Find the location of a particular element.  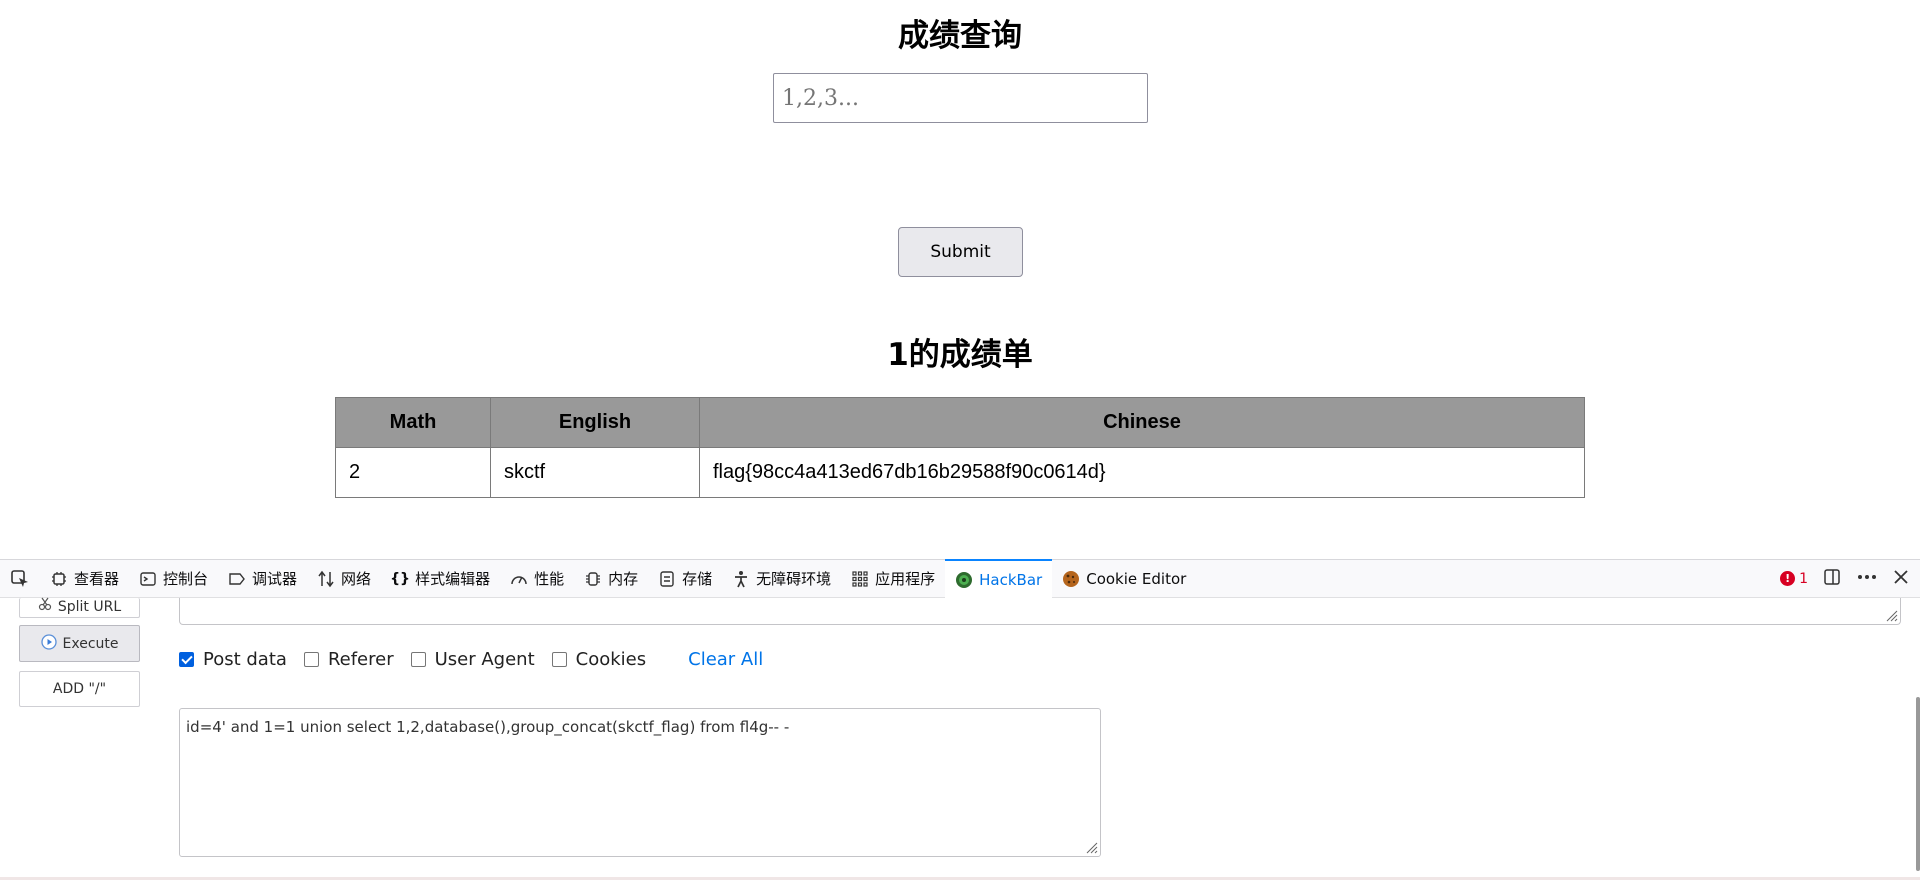

column-header-math: Math is located at coordinates (413, 422).